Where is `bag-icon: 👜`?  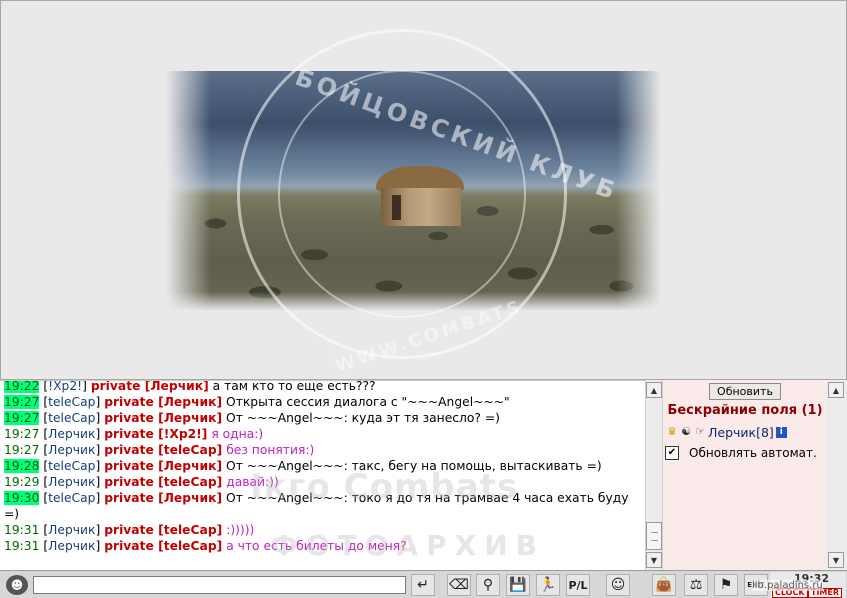 bag-icon: 👜 is located at coordinates (664, 585).